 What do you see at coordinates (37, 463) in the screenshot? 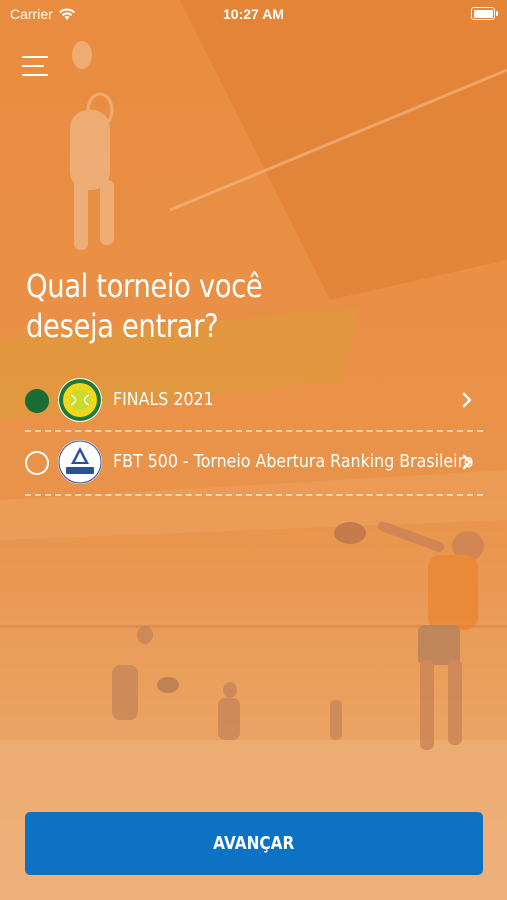
I see `radio-unselected-icon` at bounding box center [37, 463].